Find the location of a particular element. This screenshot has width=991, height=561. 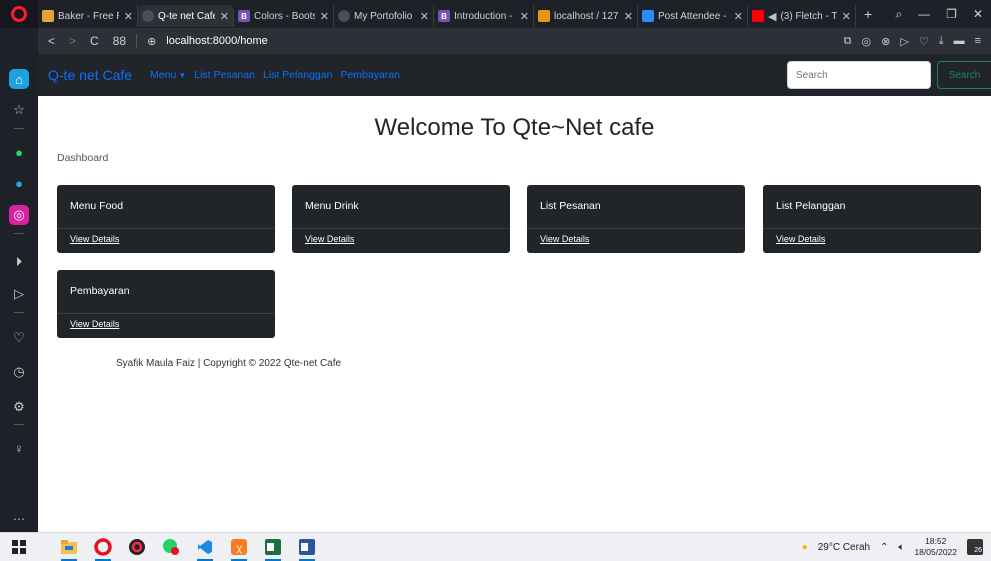

xampp-icon: ꭓ is located at coordinates (239, 548).